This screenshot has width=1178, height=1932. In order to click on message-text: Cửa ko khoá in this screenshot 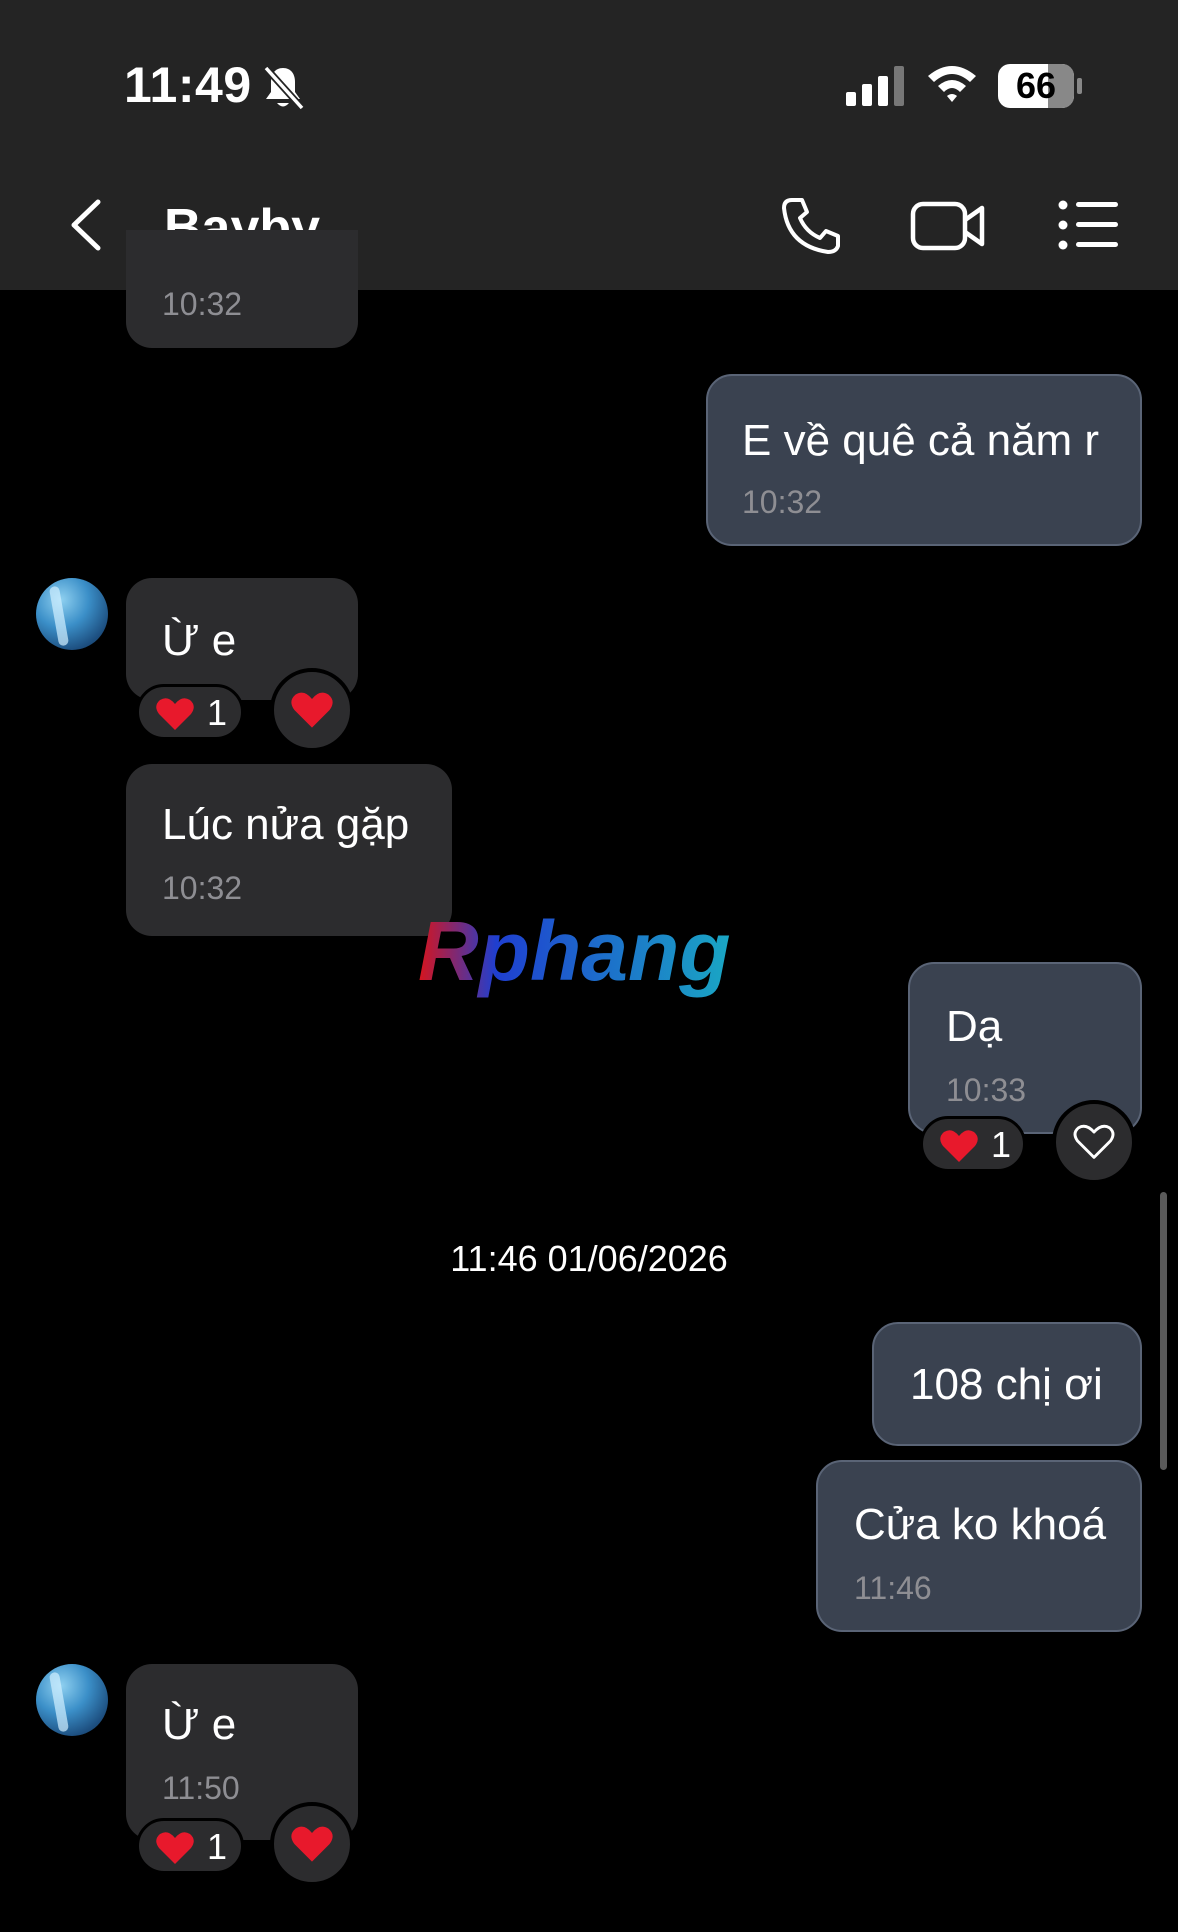, I will do `click(980, 1524)`.